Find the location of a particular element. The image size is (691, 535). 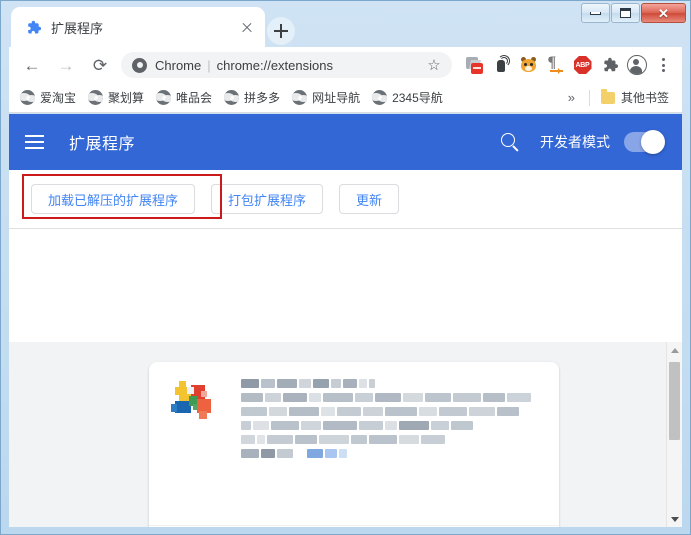

restore-button is located at coordinates (625, 13).